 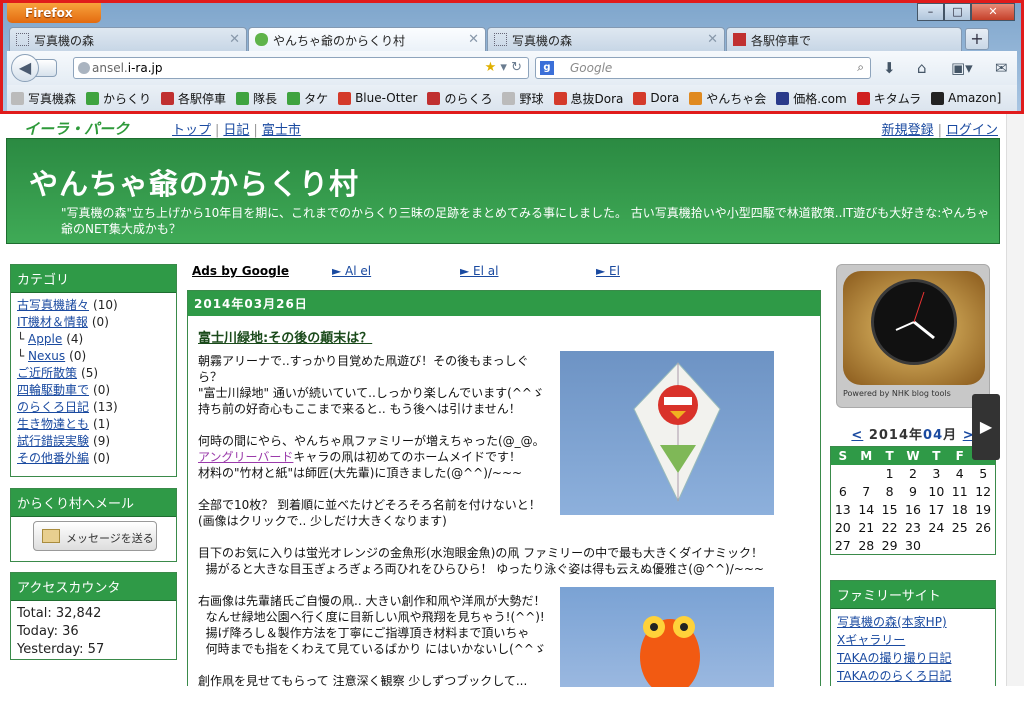 What do you see at coordinates (459, 98) in the screenshot?
I see `bookmark-item: のらくろ` at bounding box center [459, 98].